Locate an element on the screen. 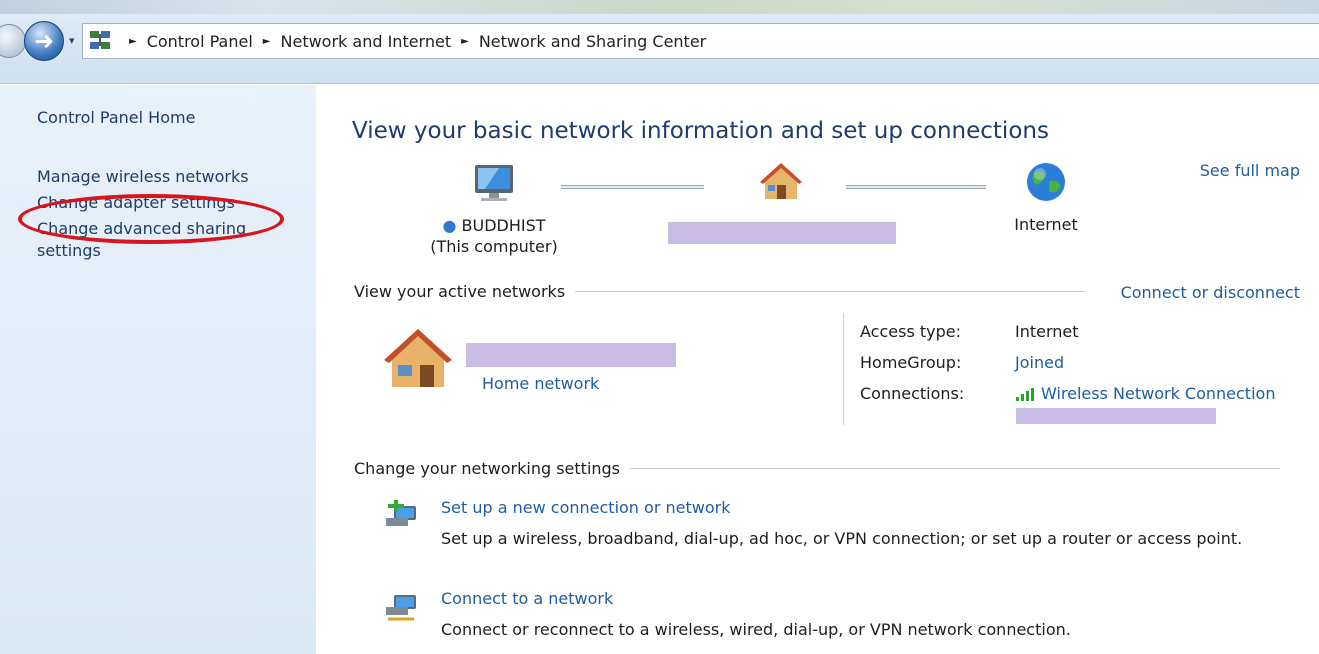 This screenshot has height=654, width=1319. wifi-signal-icon is located at coordinates (1027, 393).